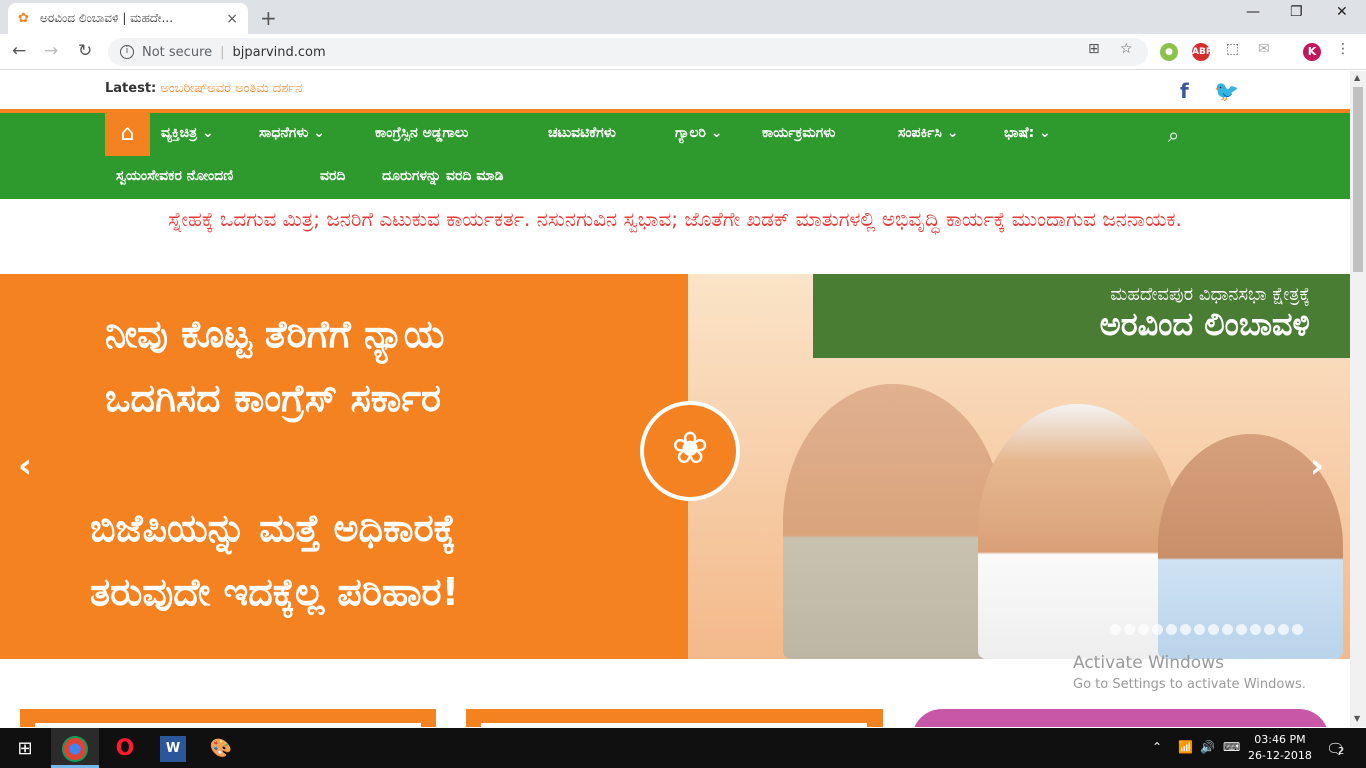 The height and width of the screenshot is (768, 1366). Describe the element at coordinates (23, 18) in the screenshot. I see `bjp-favicon-icon: ✿` at that location.